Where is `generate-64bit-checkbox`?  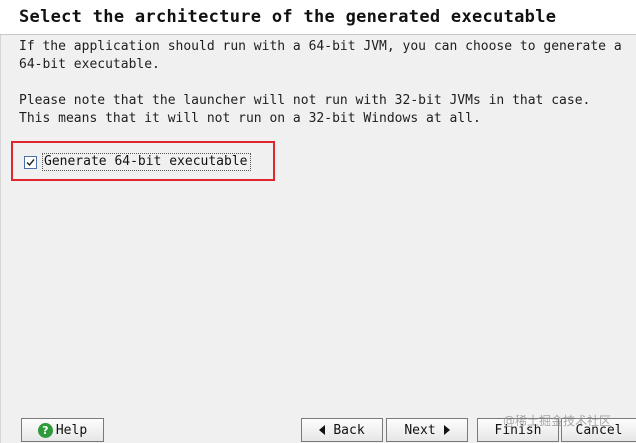
generate-64bit-checkbox is located at coordinates (30, 162).